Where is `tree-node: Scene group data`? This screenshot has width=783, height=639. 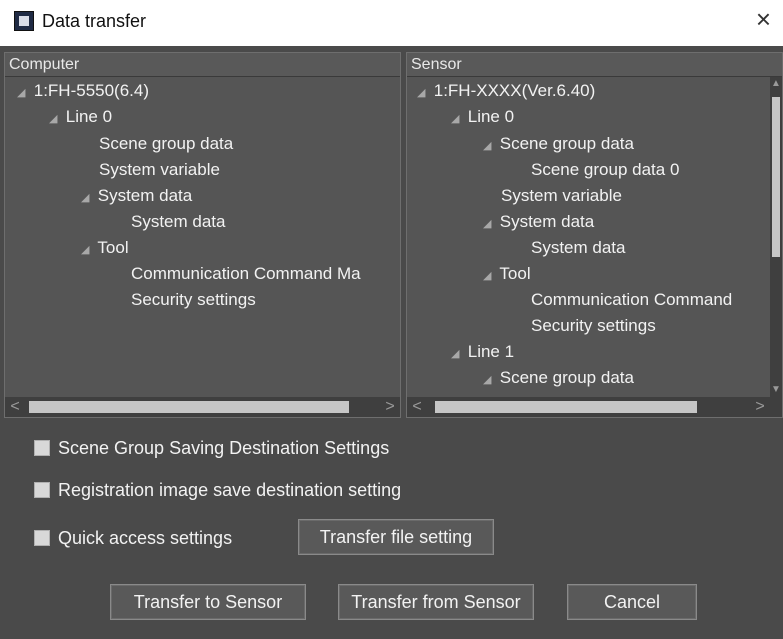
tree-node: Scene group data is located at coordinates (166, 144).